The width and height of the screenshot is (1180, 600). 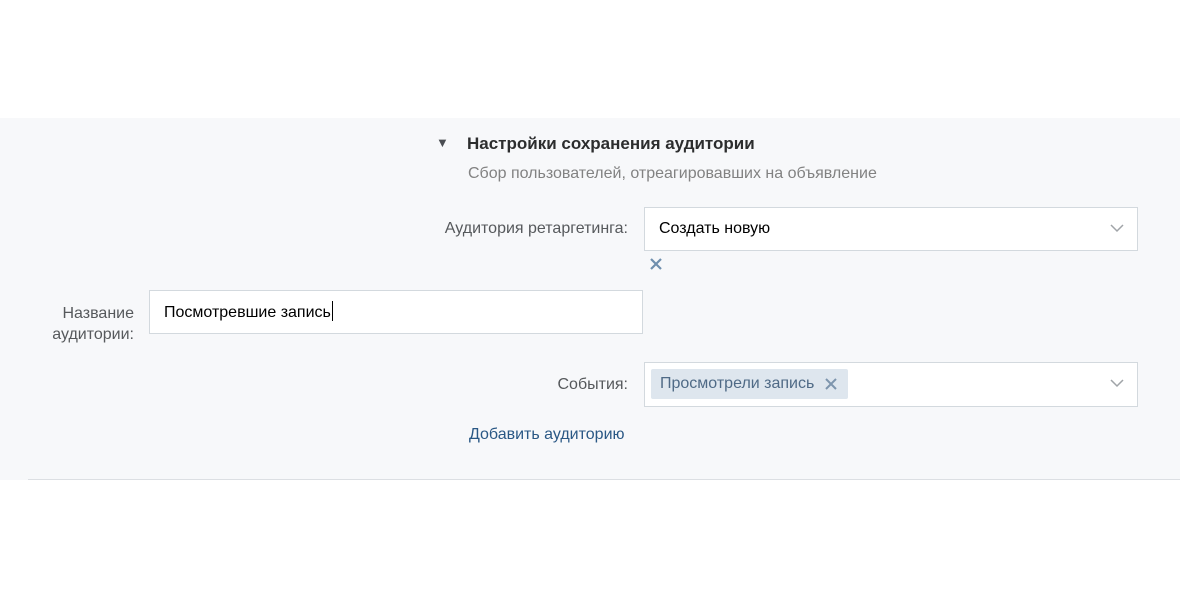 I want to click on retargeting-audience-value: Создать новую, so click(x=715, y=228).